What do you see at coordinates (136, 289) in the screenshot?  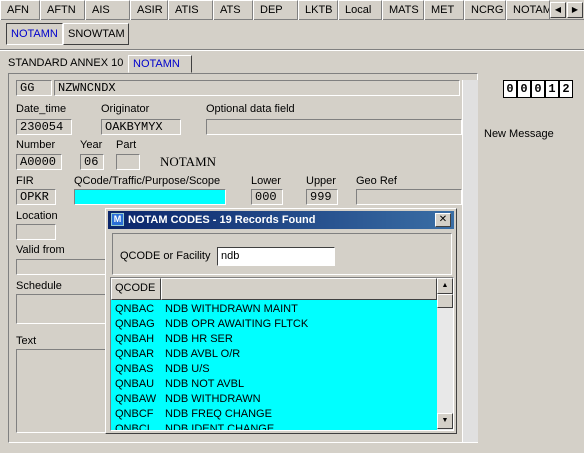 I see `column-header-qcode: QCODE` at bounding box center [136, 289].